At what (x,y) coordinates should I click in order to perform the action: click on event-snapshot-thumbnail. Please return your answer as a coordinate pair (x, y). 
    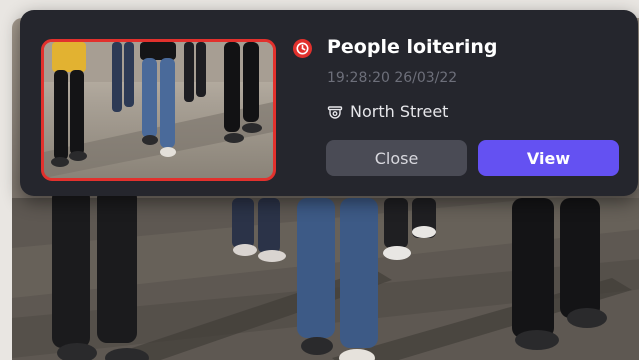
    Looking at the image, I should click on (158, 110).